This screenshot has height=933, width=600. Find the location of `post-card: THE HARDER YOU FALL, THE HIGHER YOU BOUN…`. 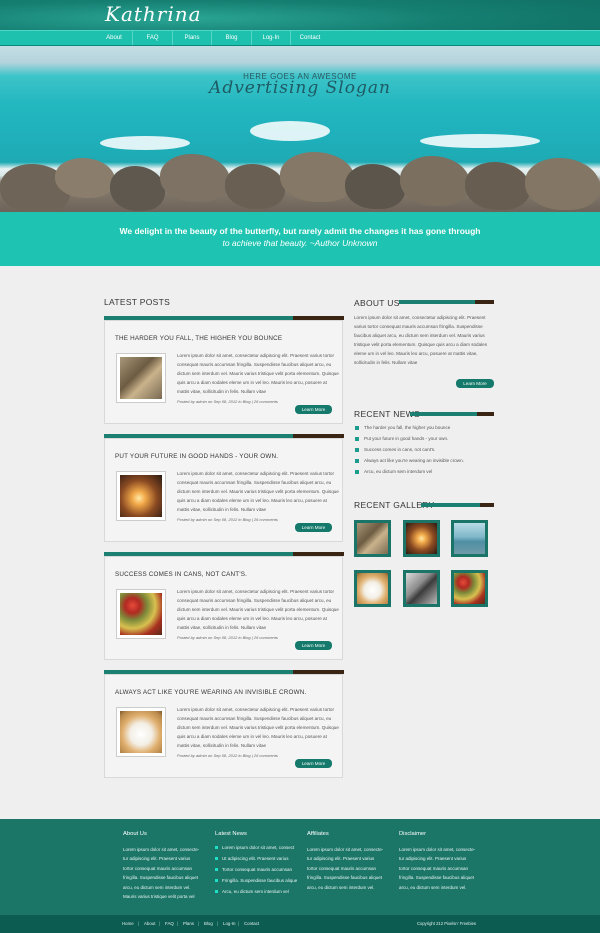

post-card: THE HARDER YOU FALL, THE HIGHER YOU BOUN… is located at coordinates (224, 370).